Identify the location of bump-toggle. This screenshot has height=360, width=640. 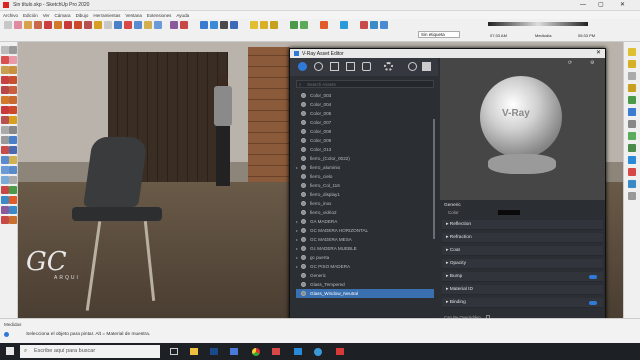
(593, 277).